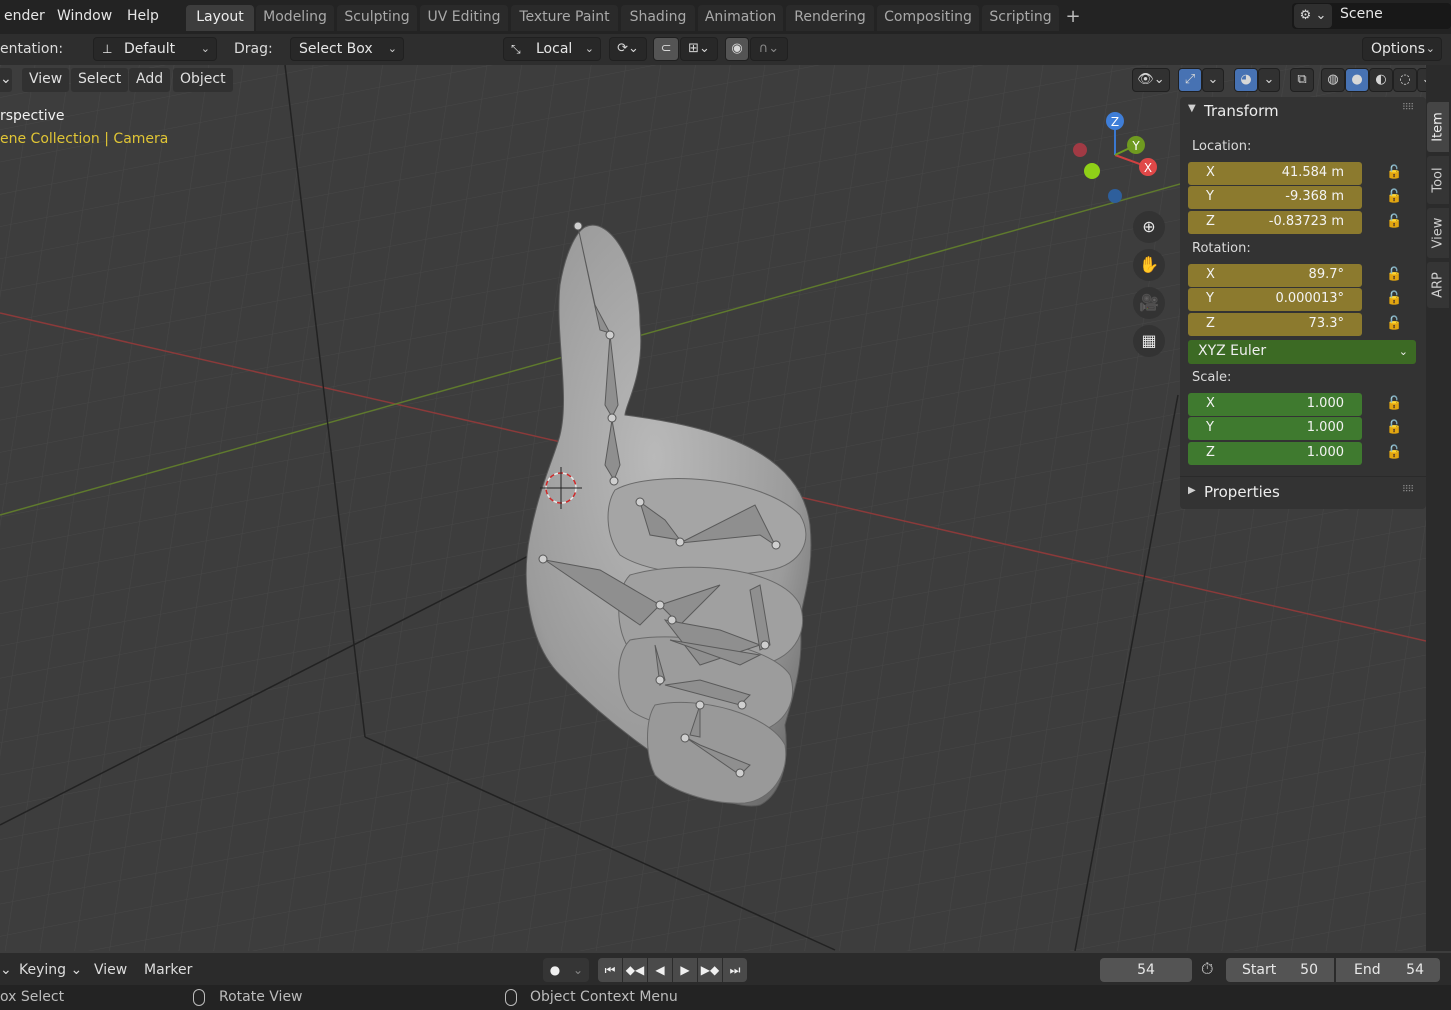 This screenshot has width=1451, height=1010. What do you see at coordinates (1438, 180) in the screenshot?
I see `tab-tool: Tool` at bounding box center [1438, 180].